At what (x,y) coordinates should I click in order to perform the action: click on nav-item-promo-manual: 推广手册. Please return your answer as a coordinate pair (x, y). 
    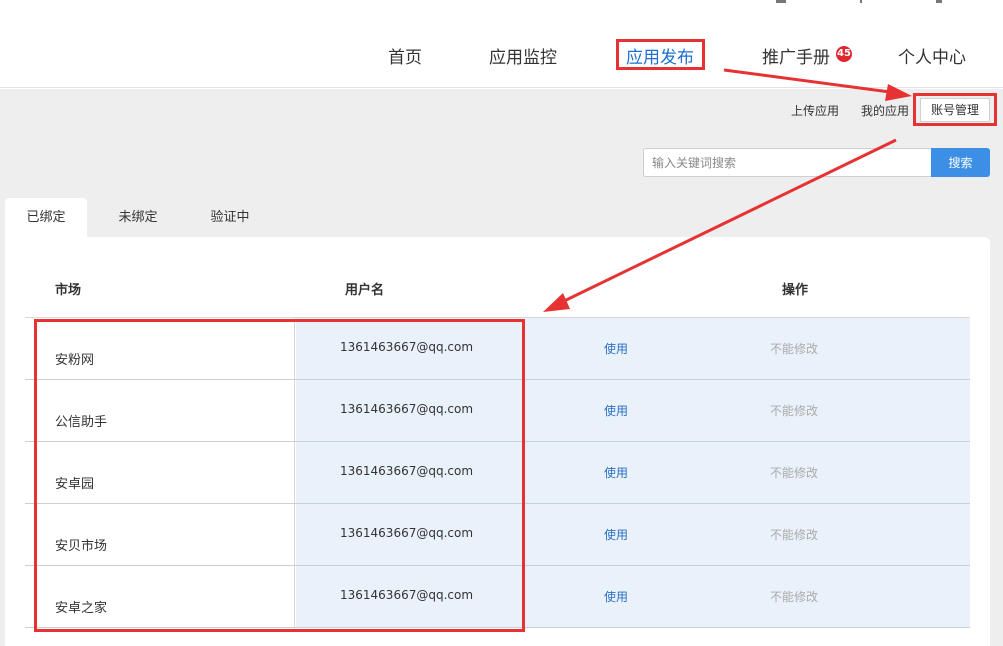
    Looking at the image, I should click on (796, 55).